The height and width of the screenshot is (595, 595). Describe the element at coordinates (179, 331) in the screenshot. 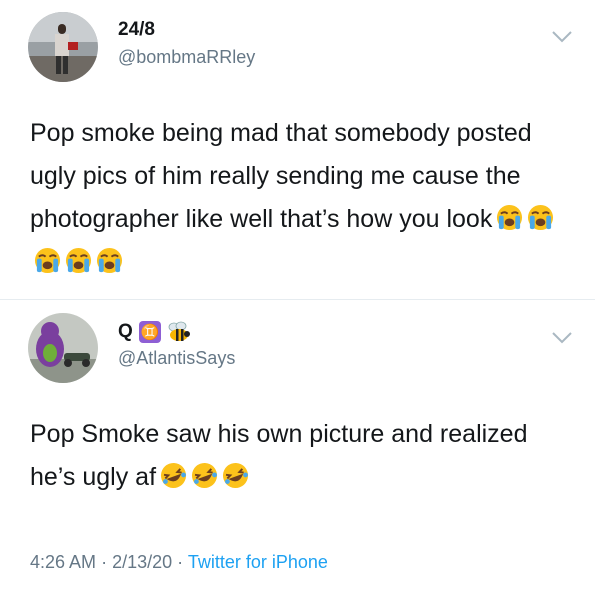

I see `bee-icon` at that location.